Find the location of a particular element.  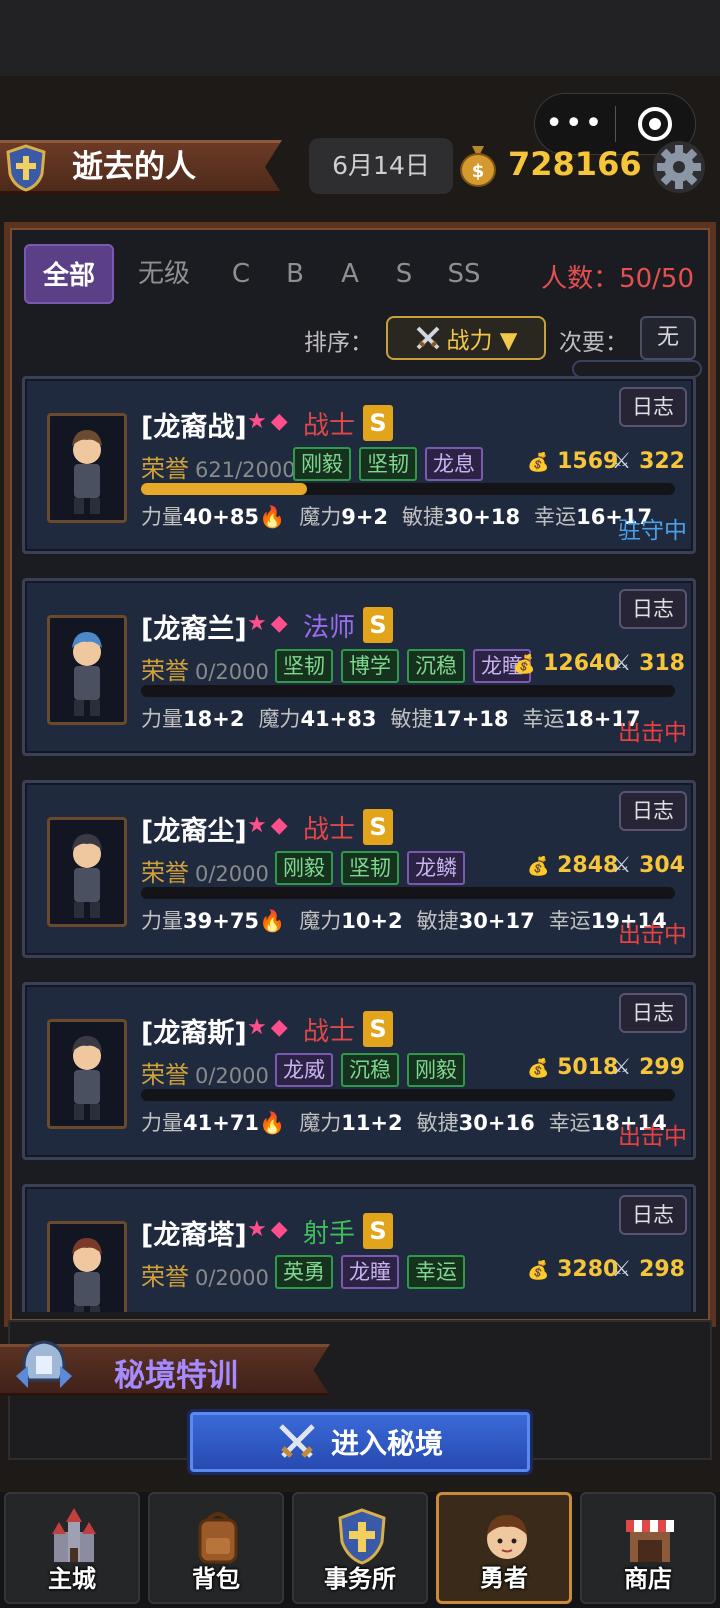

nav-label: 商店 is located at coordinates (648, 1579).